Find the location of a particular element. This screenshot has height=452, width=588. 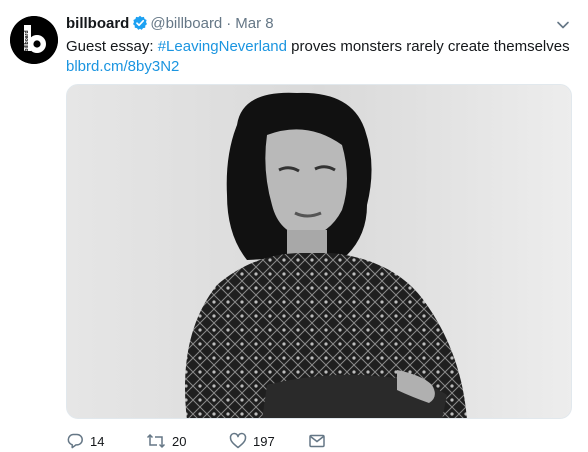

tweet-header: billboard @billboard · Mar 8 is located at coordinates (170, 24).